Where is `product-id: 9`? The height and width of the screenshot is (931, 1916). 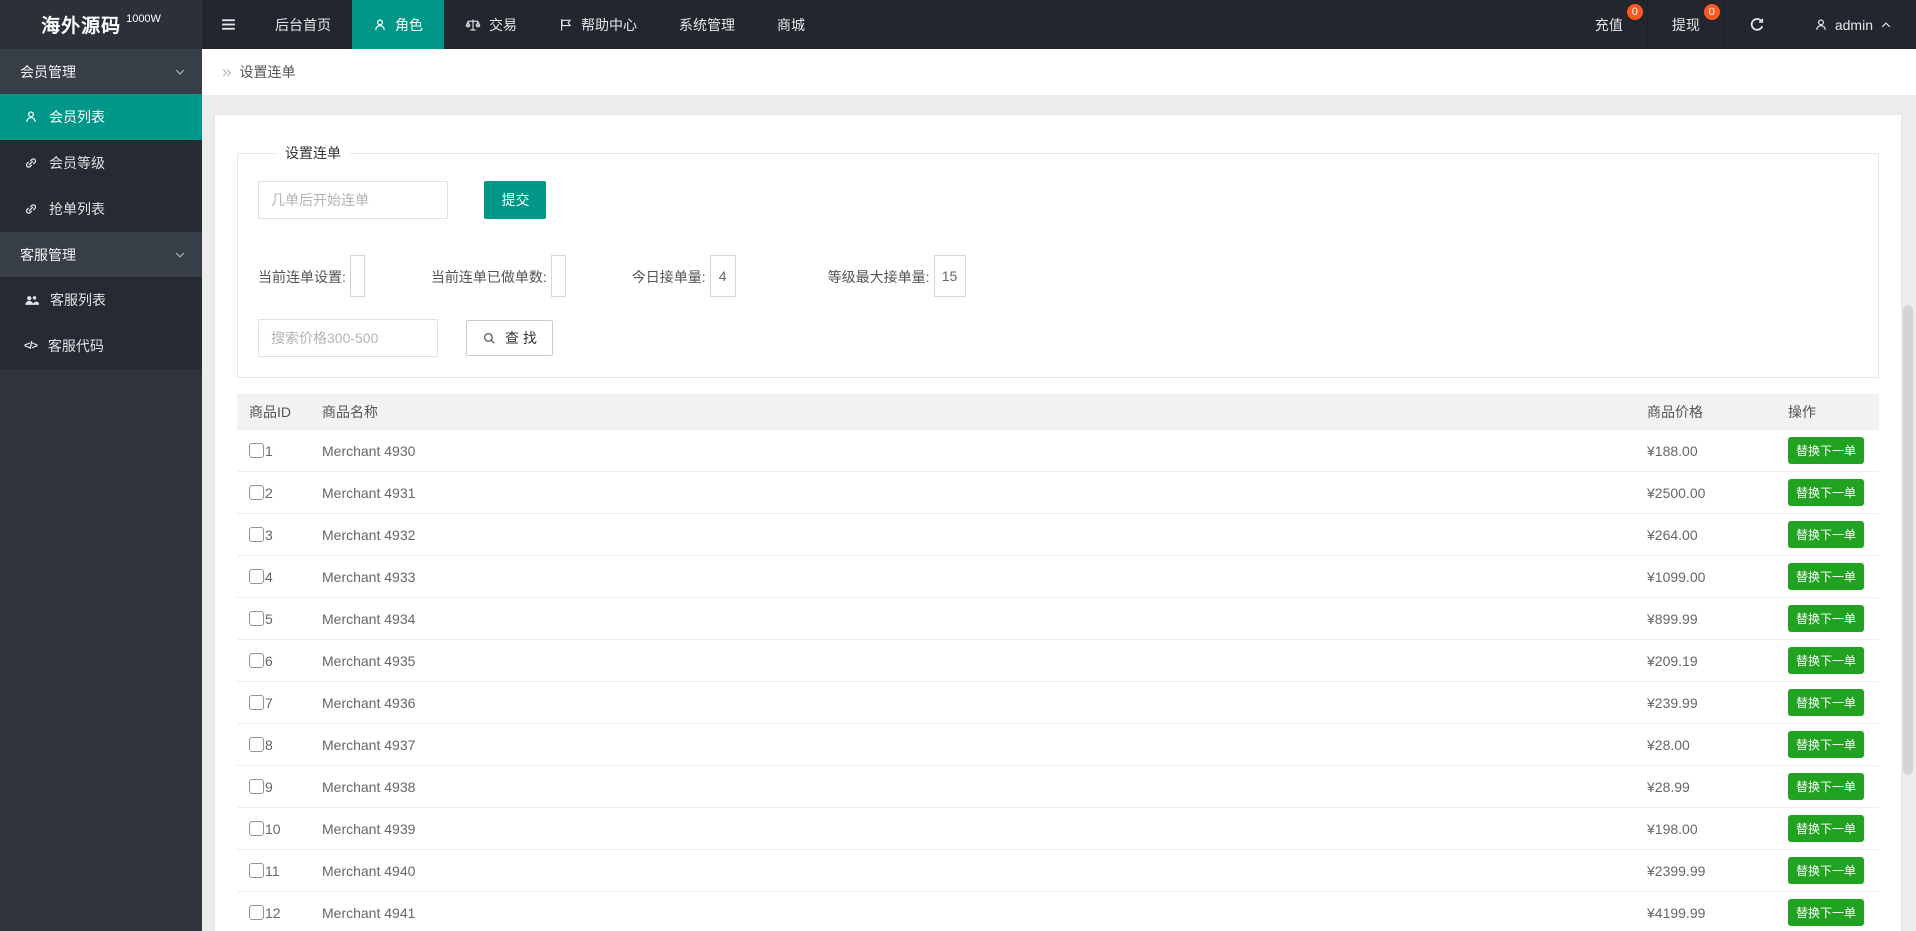 product-id: 9 is located at coordinates (269, 786).